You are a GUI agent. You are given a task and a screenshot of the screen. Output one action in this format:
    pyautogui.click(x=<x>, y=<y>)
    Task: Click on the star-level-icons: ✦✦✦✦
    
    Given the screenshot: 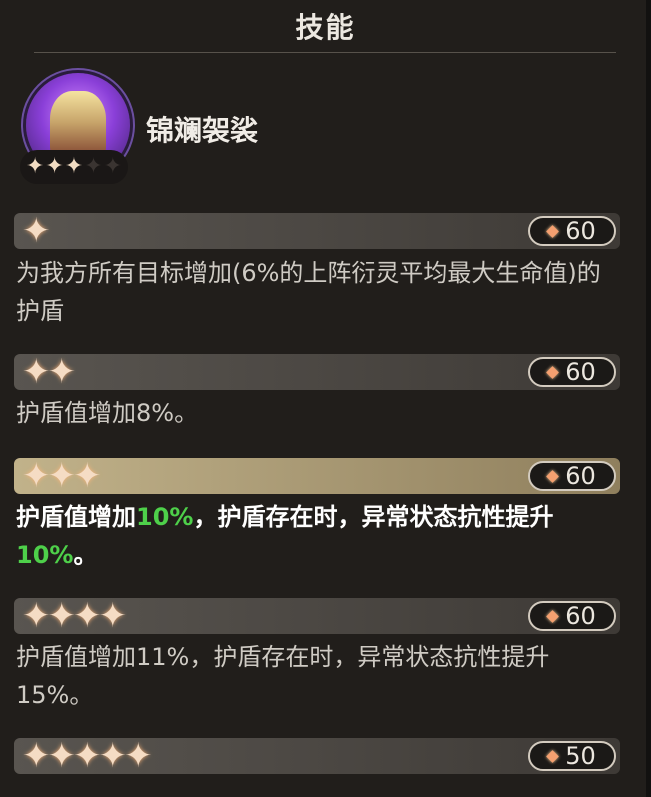 What is the action you would take?
    pyautogui.click(x=74, y=616)
    